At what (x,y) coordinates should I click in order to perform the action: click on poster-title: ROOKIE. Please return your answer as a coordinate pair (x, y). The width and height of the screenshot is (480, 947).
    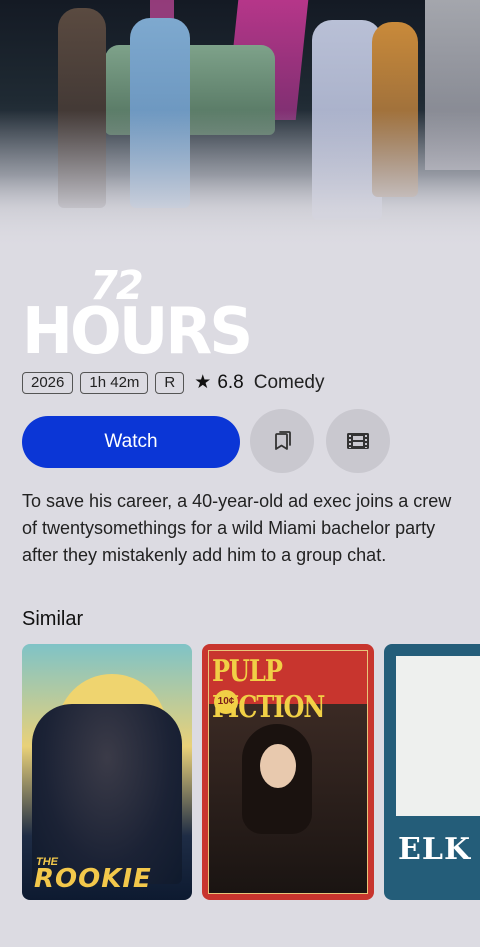
    Looking at the image, I should click on (93, 879).